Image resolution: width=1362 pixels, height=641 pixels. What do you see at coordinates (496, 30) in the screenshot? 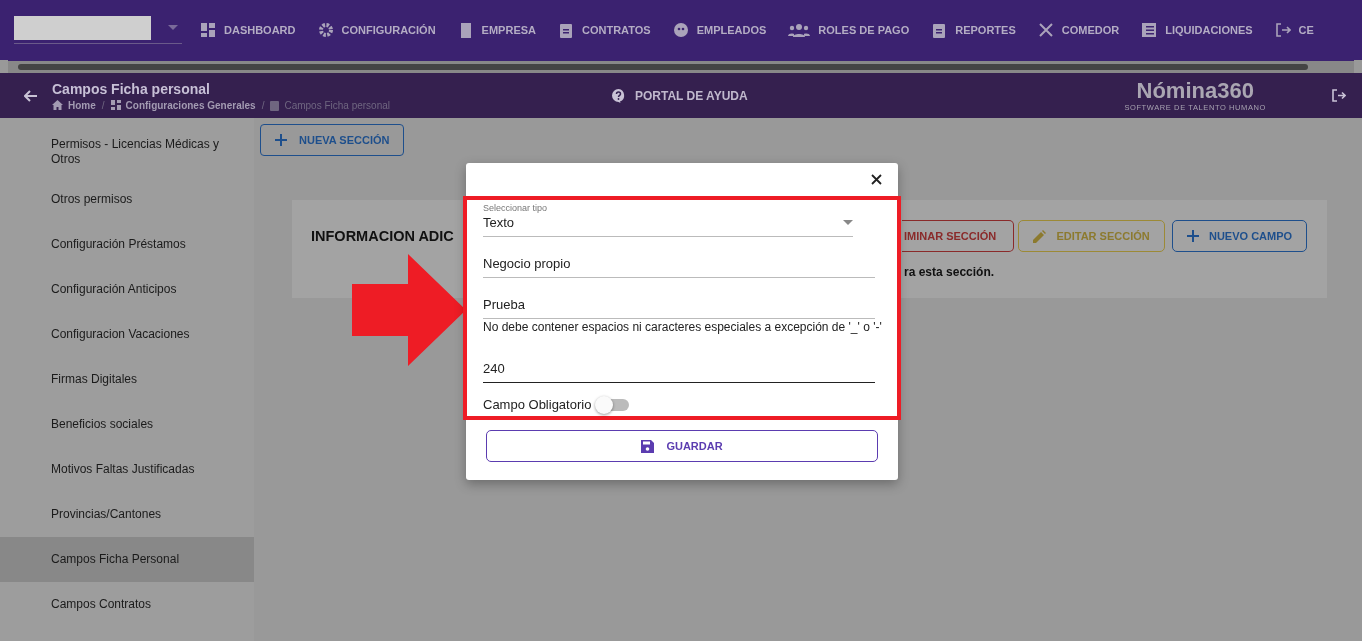
I see `nav-item: EMPRESA` at bounding box center [496, 30].